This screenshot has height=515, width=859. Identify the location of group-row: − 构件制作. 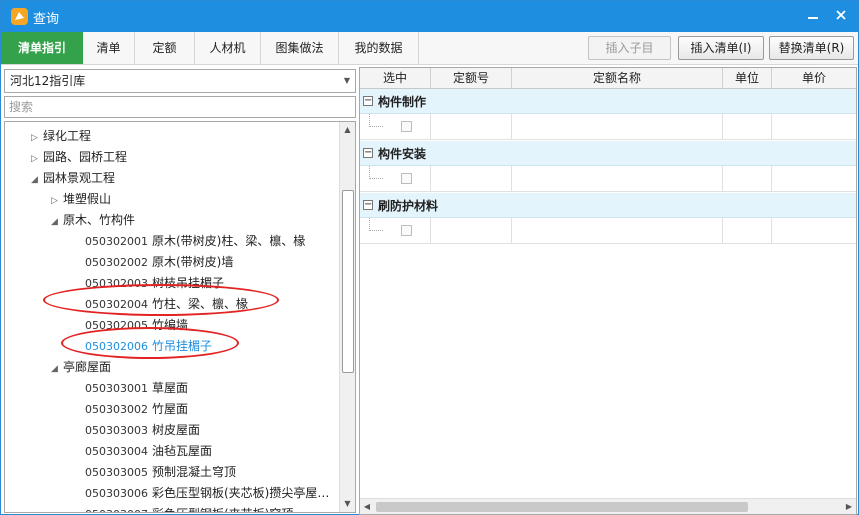
(608, 101).